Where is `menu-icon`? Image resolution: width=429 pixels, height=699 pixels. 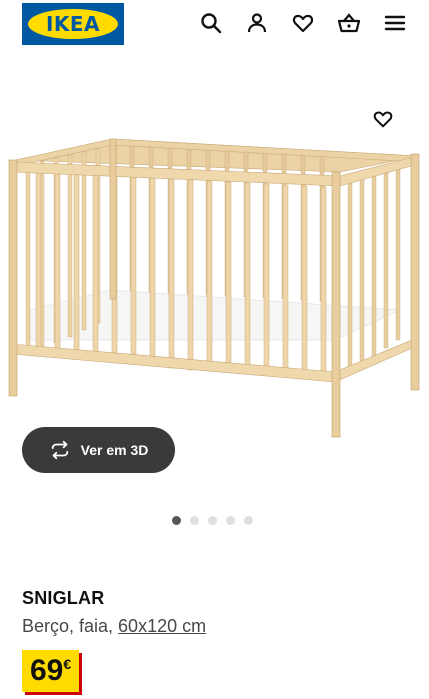
menu-icon is located at coordinates (395, 23).